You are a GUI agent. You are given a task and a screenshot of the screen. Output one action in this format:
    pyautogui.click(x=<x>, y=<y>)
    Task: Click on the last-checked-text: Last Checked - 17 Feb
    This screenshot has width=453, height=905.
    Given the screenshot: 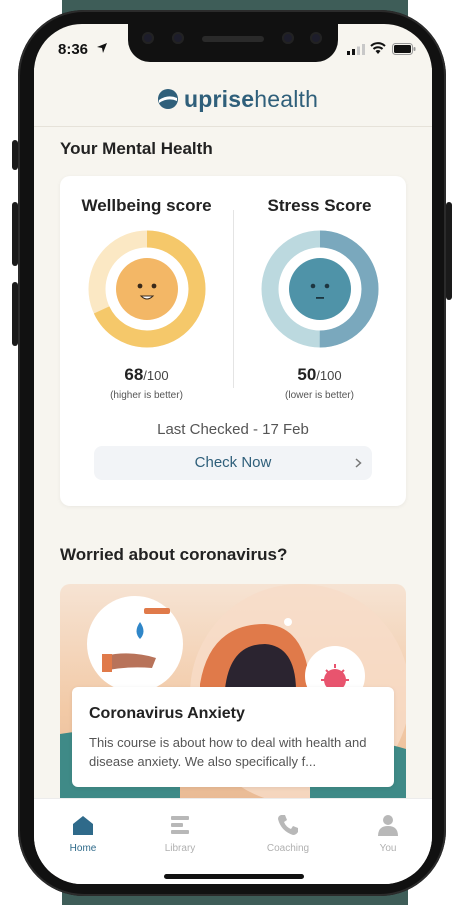 What is the action you would take?
    pyautogui.click(x=233, y=429)
    